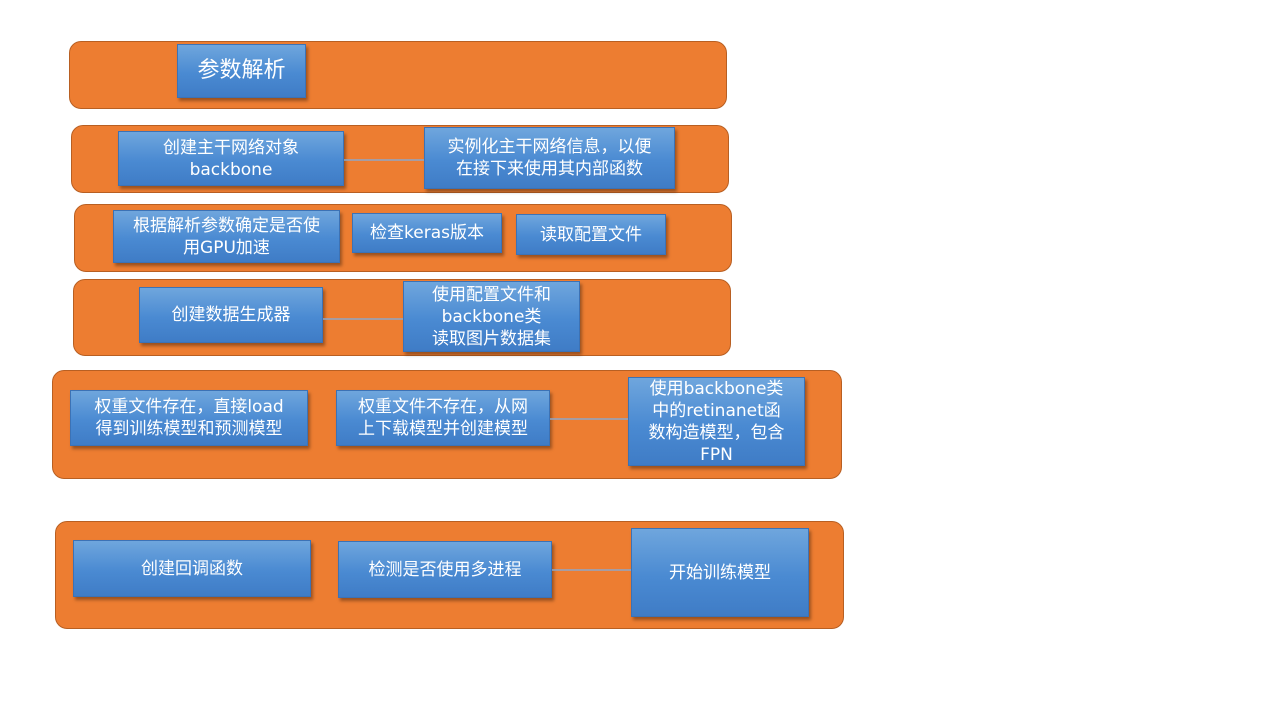 The image size is (1280, 720). What do you see at coordinates (192, 568) in the screenshot?
I see `step-create-callbacks: 创建回调函数` at bounding box center [192, 568].